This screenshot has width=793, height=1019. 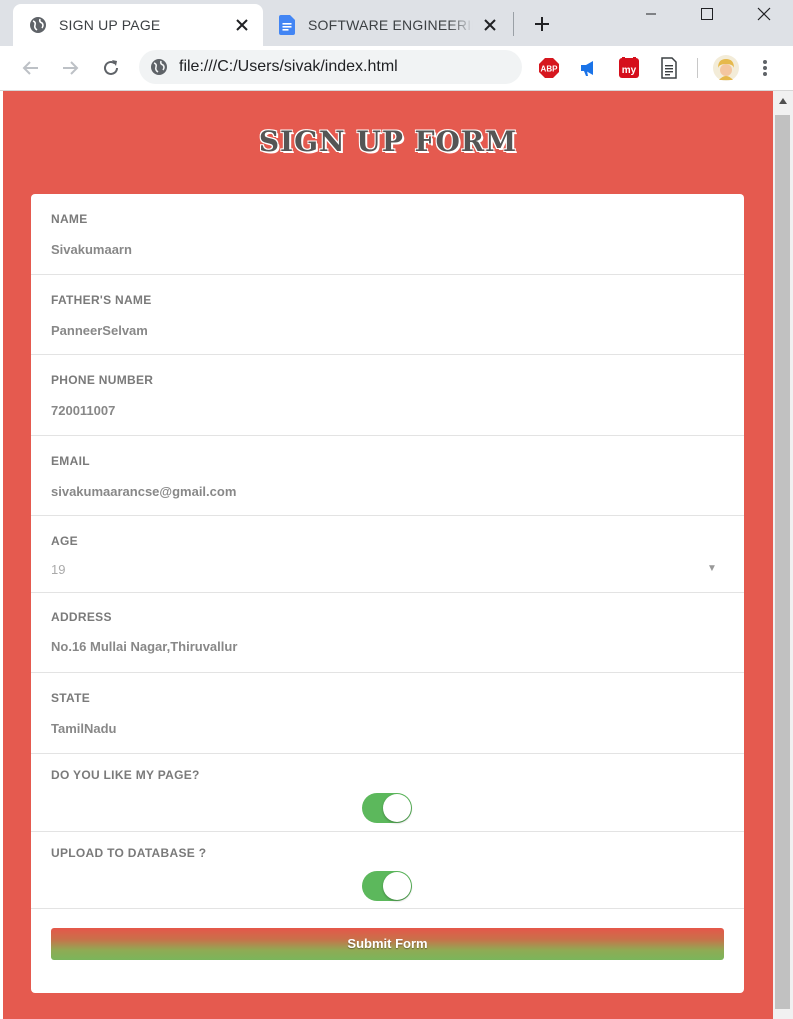 I want to click on page-scrollbar, so click(x=783, y=555).